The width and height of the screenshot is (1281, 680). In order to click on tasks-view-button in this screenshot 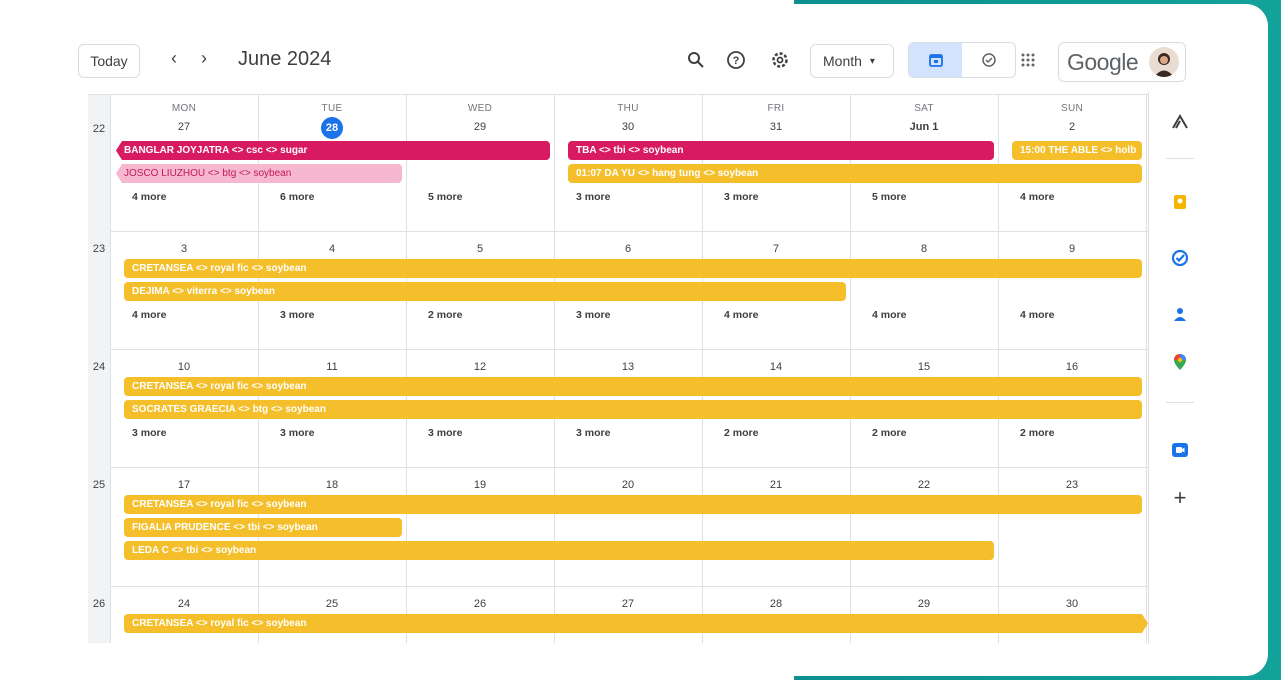, I will do `click(988, 60)`.